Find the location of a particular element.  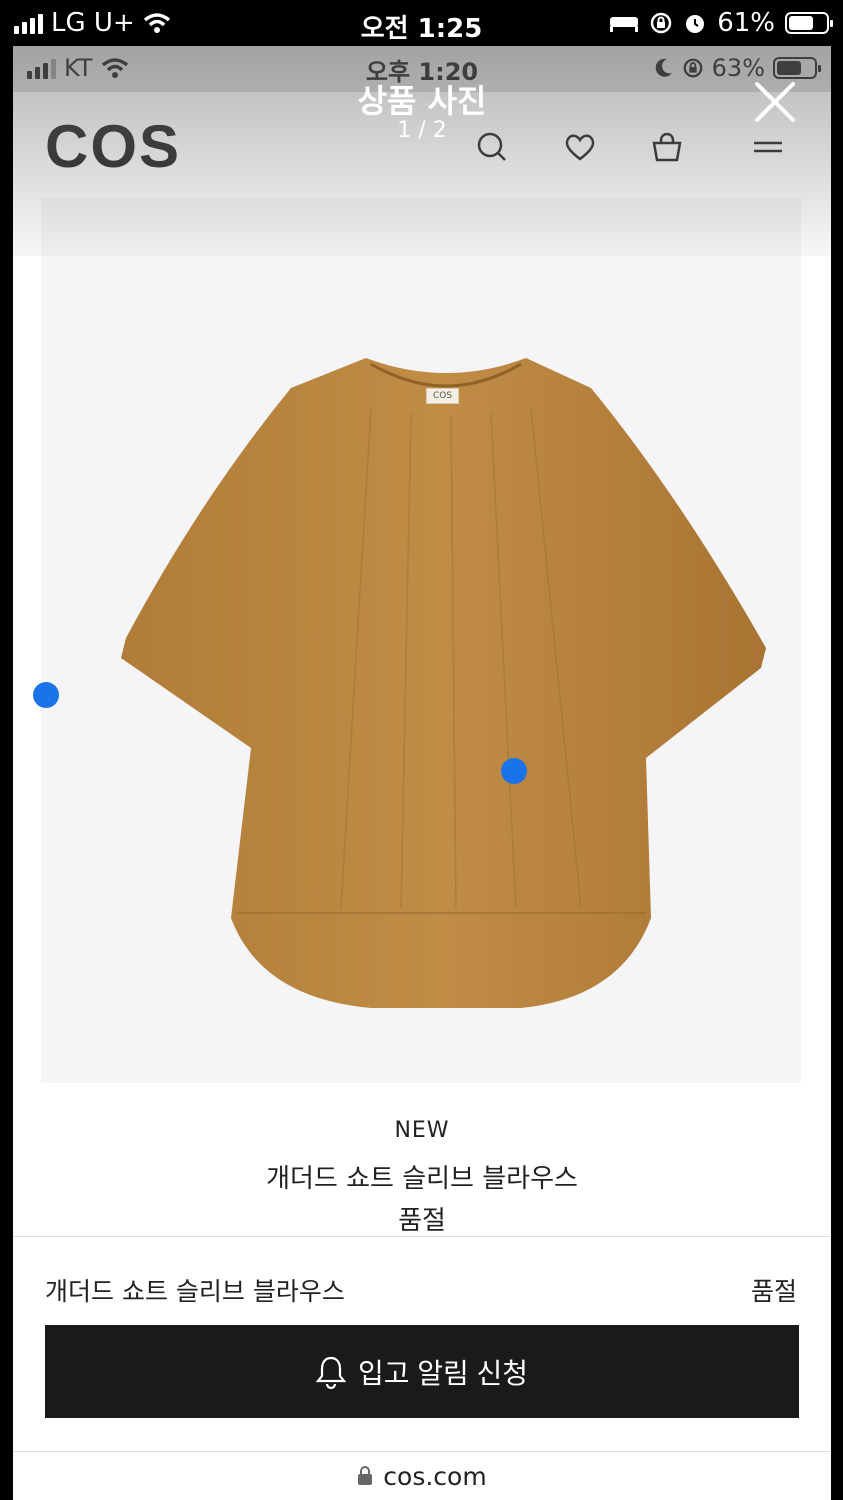

new-badge: NEW is located at coordinates (422, 1130).